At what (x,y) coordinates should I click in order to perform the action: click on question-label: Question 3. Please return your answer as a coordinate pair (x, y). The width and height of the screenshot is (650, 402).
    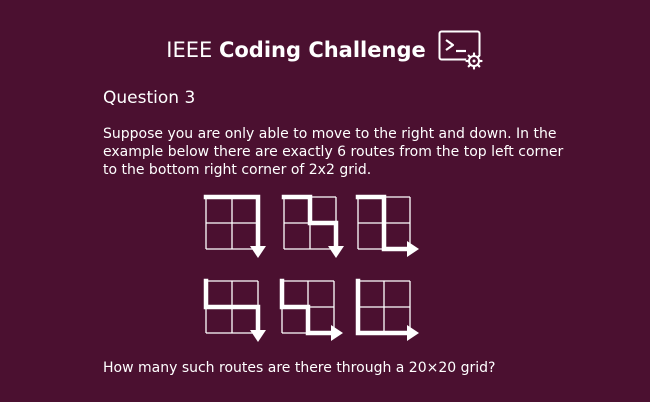
    Looking at the image, I should click on (149, 98).